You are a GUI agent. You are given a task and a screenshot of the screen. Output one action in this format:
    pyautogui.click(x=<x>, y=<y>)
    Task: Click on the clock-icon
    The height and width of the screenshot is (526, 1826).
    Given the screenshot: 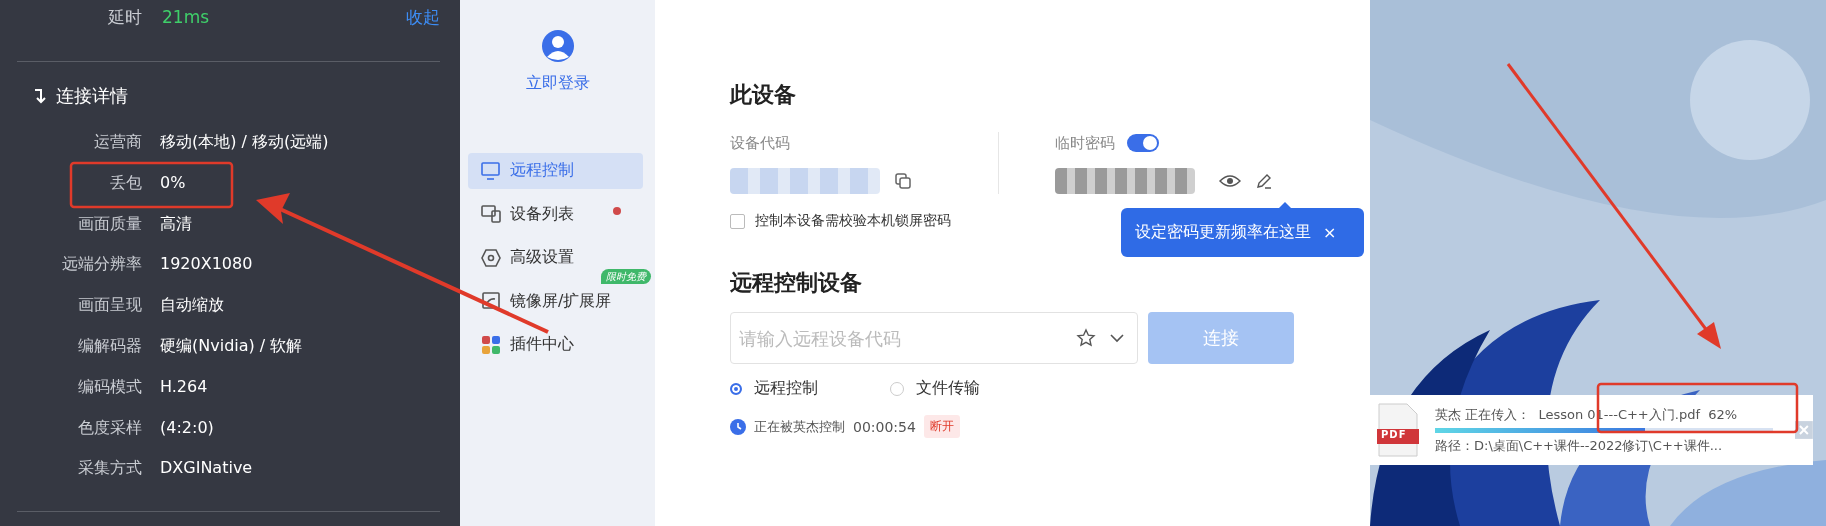 What is the action you would take?
    pyautogui.click(x=738, y=426)
    